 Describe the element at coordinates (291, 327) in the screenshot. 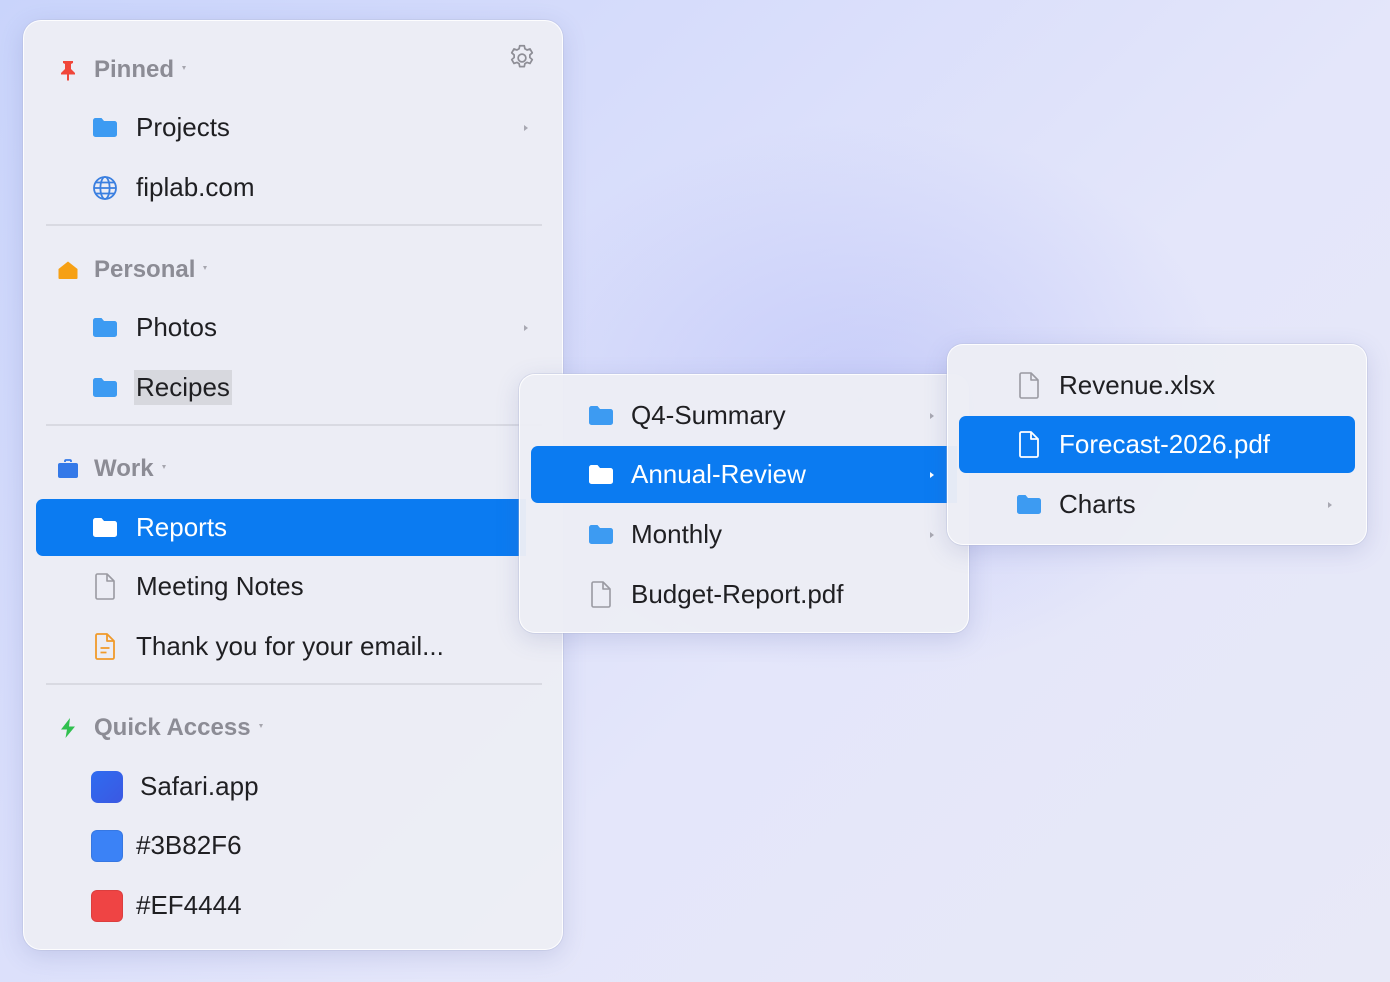

I see `sidebar-item-photos: Photos` at that location.